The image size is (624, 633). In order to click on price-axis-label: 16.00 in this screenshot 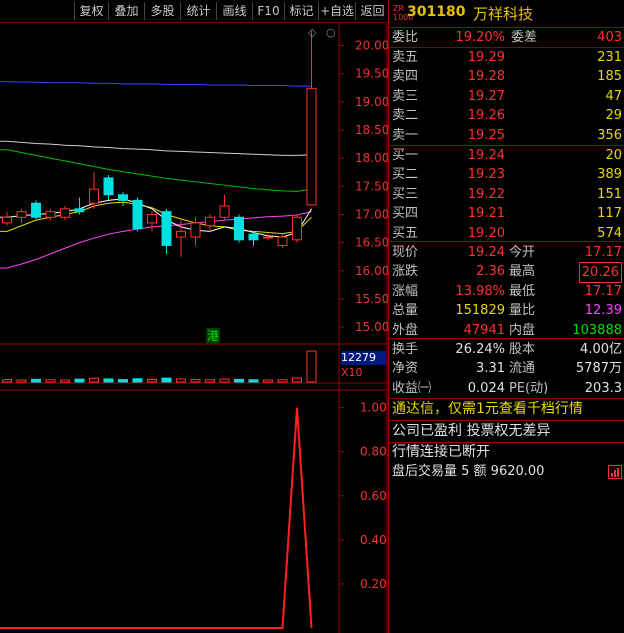, I will do `click(371, 271)`.